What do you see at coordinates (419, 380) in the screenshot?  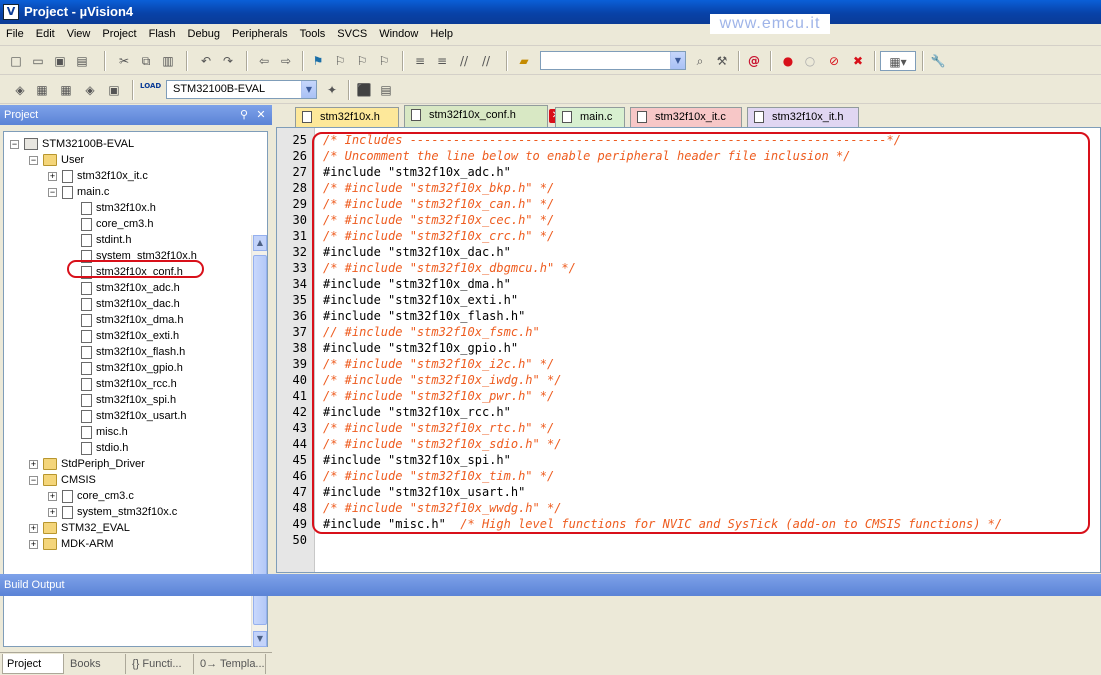 I see `code-line: 40/* #include "stm32f10x_iwdg.h" */` at bounding box center [419, 380].